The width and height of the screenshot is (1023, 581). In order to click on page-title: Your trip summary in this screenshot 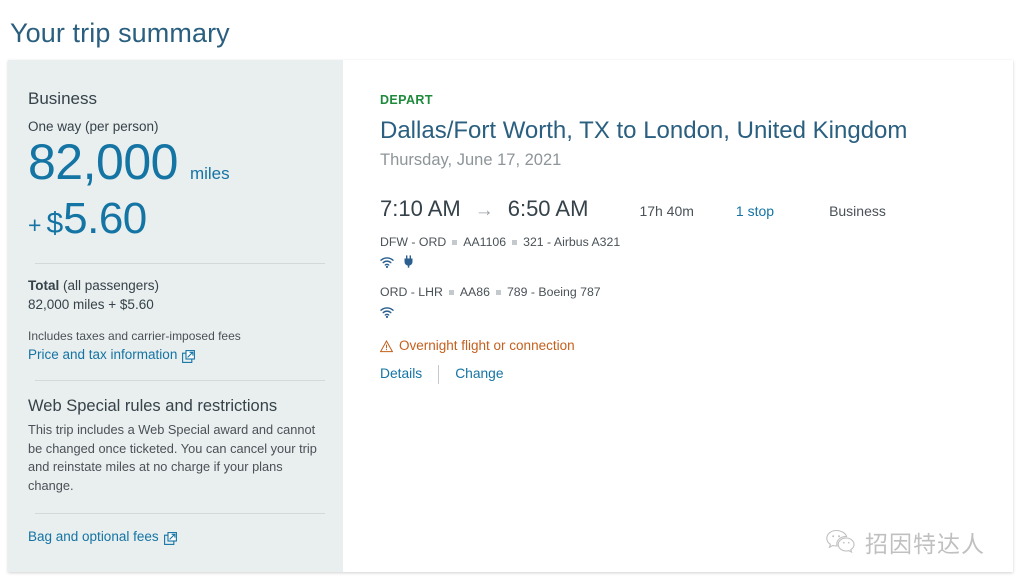, I will do `click(120, 33)`.